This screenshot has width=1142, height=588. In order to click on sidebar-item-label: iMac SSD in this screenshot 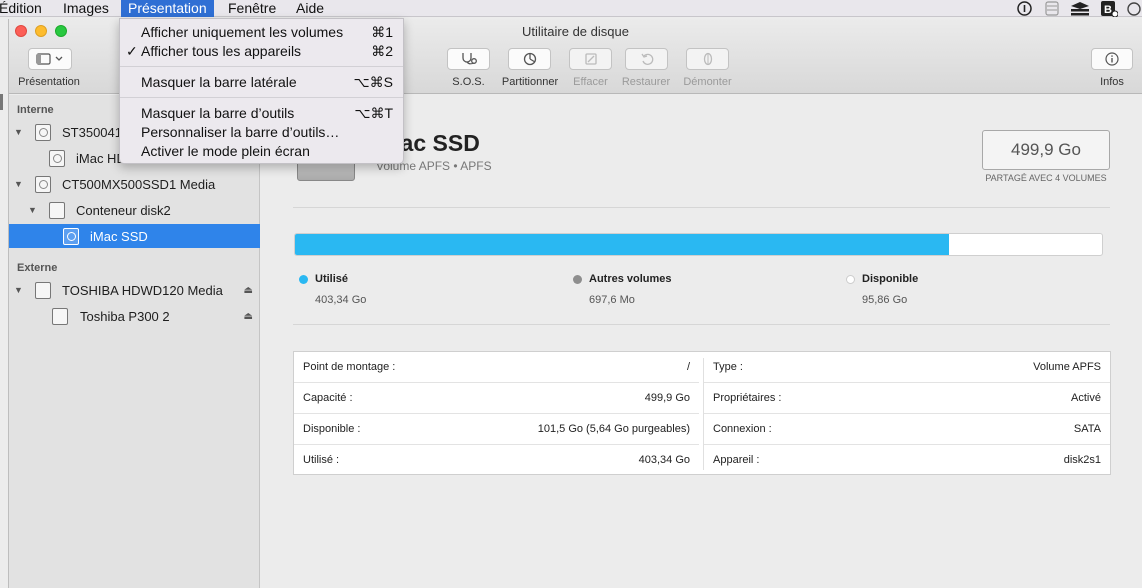, I will do `click(119, 236)`.